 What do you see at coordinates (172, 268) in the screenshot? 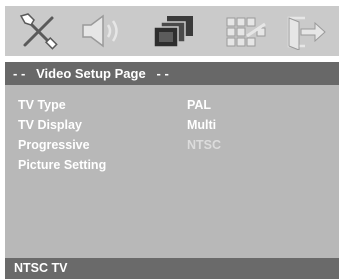
I see `status-bar: NTSC TV` at bounding box center [172, 268].